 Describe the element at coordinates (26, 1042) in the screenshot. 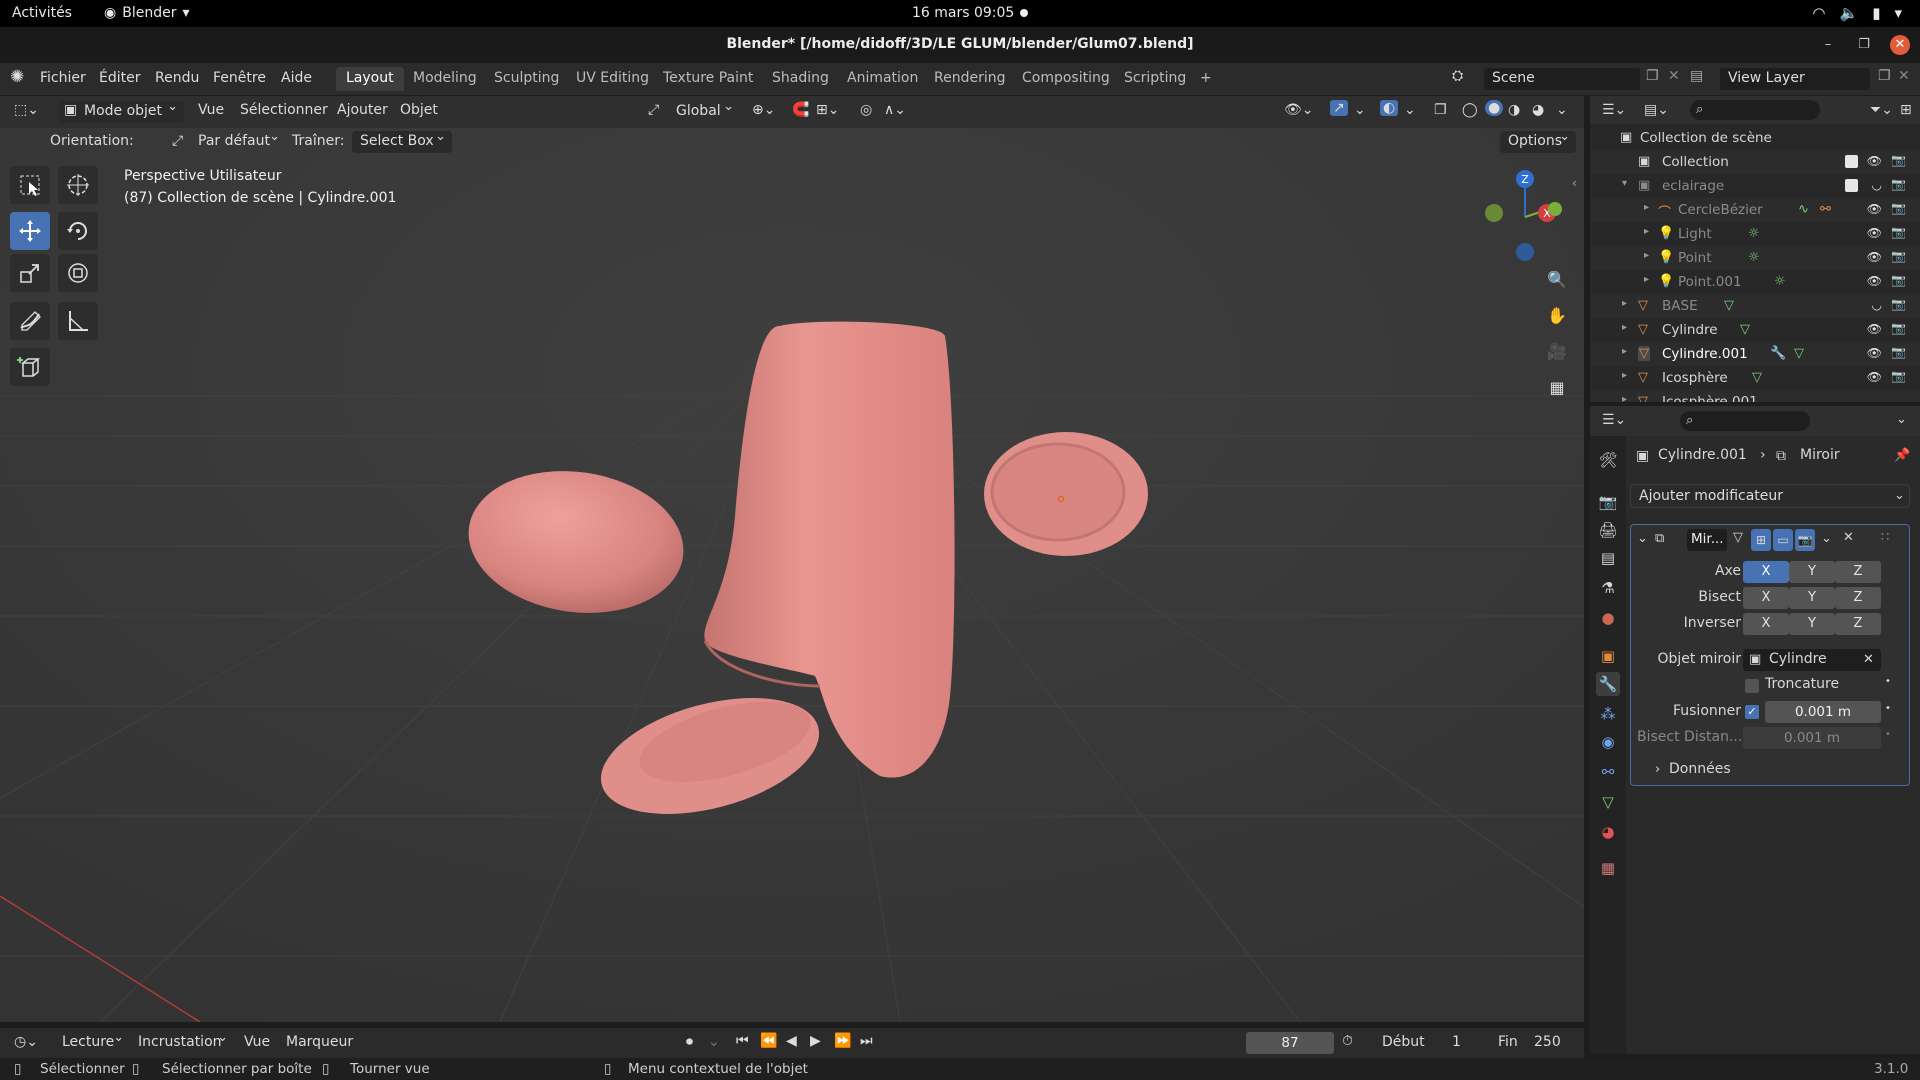

I see `timeline-editor-icon: ◷⌄` at that location.